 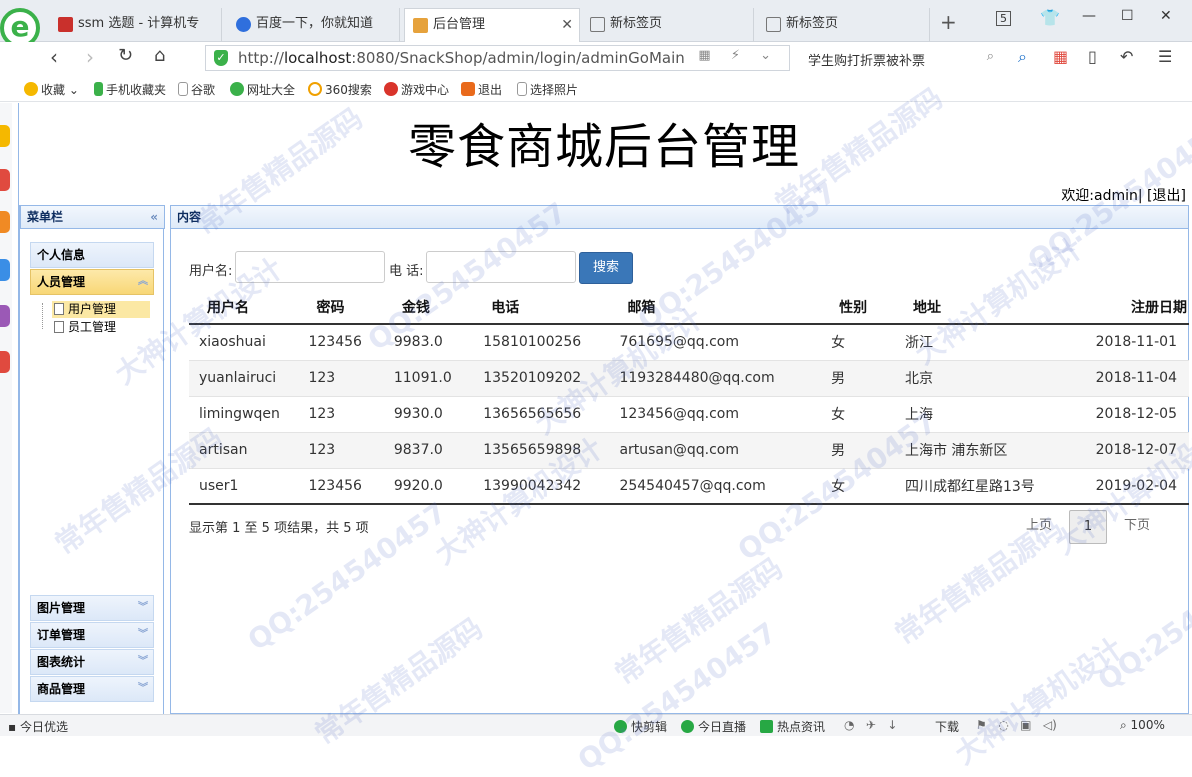 I want to click on window-close-icon: ✕, so click(x=1166, y=16).